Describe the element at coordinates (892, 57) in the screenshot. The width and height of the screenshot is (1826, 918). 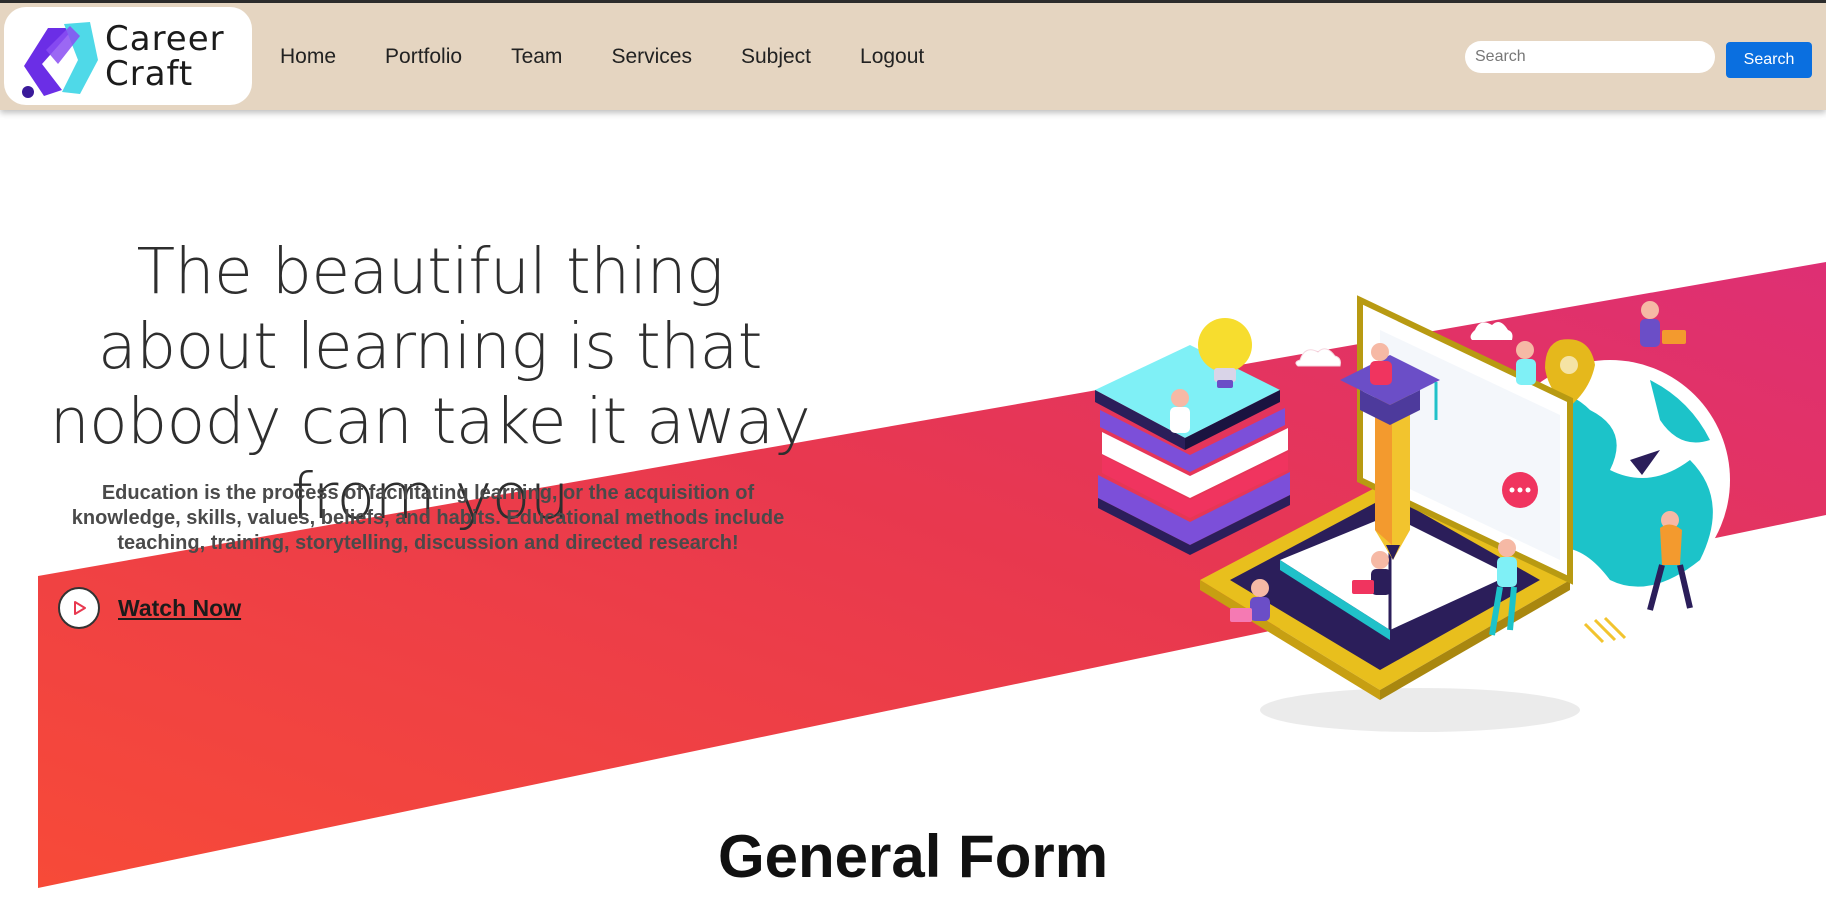
I see `nav-link-logout: Logout` at that location.